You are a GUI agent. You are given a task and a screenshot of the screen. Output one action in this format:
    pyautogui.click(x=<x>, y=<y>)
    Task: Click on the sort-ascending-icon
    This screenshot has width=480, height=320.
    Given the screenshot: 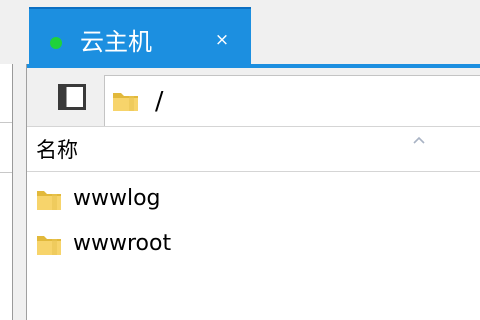 What is the action you would take?
    pyautogui.click(x=419, y=136)
    